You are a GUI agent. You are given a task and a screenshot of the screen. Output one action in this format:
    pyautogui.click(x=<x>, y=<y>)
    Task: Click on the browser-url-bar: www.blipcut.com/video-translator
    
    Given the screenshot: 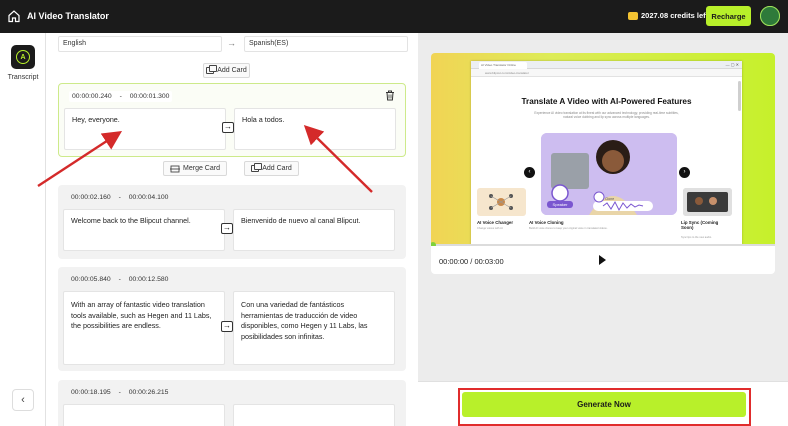 What is the action you would take?
    pyautogui.click(x=606, y=73)
    